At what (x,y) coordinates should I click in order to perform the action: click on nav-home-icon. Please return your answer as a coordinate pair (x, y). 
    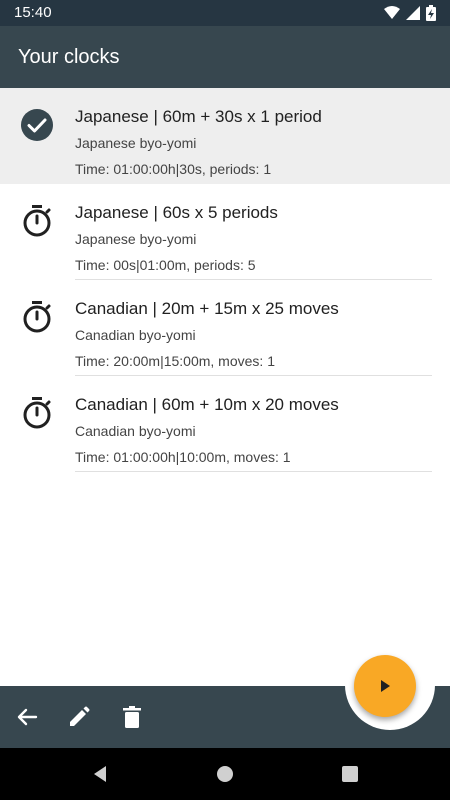
    Looking at the image, I should click on (225, 774).